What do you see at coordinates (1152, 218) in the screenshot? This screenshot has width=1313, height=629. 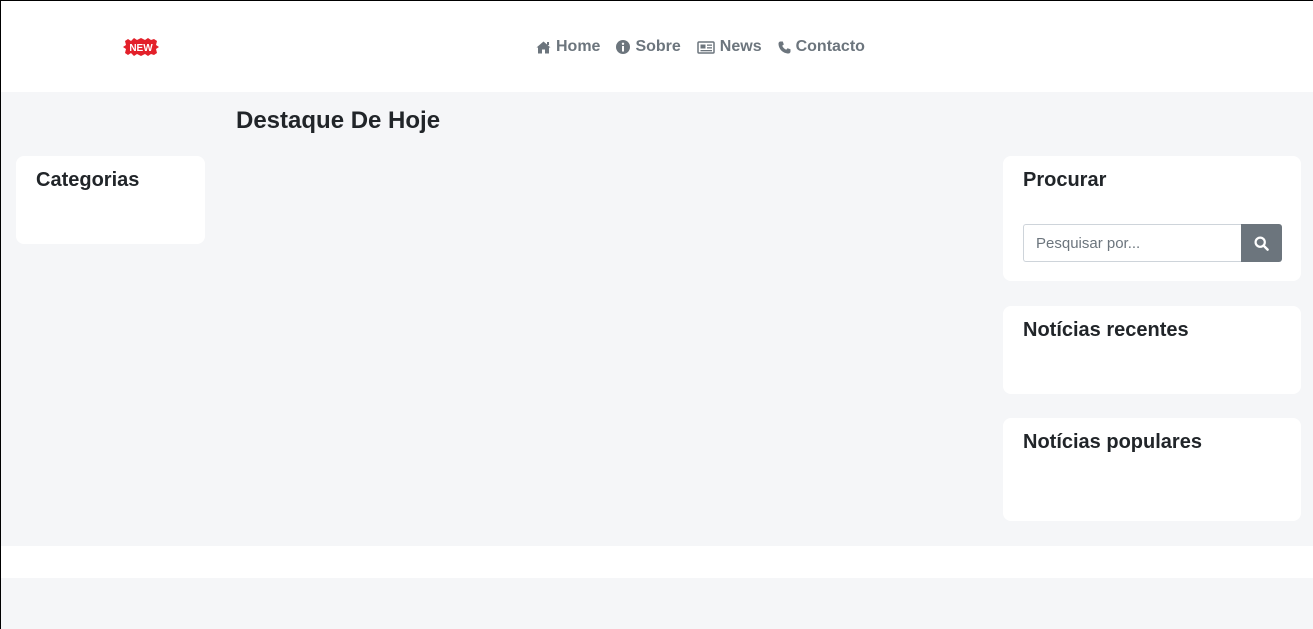 I see `search-card: Procurar` at bounding box center [1152, 218].